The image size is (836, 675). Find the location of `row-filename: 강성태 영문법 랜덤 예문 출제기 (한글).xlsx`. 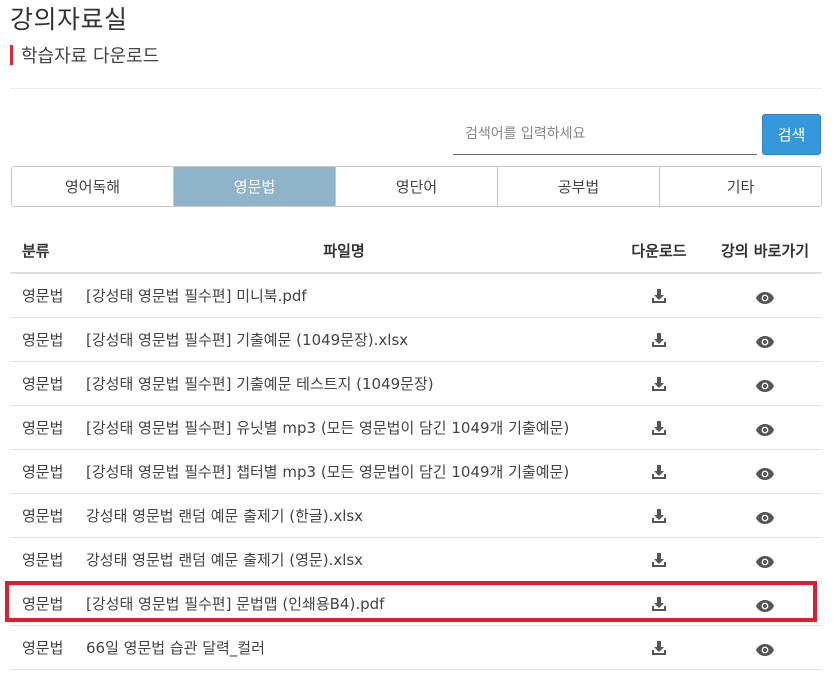

row-filename: 강성태 영문법 랜덤 예문 출제기 (한글).xlsx is located at coordinates (344, 515).